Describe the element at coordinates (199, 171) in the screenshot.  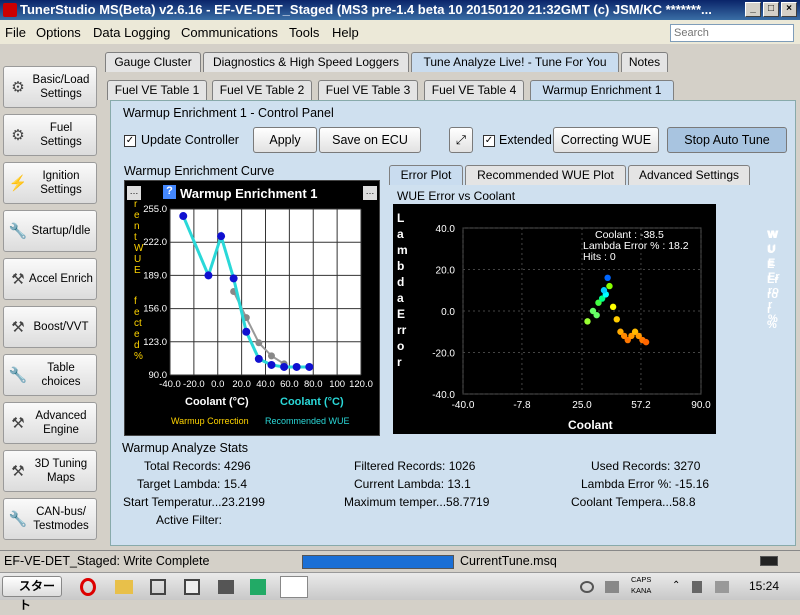
I see `curve-section-title: Warmup Enrichment Curve` at that location.